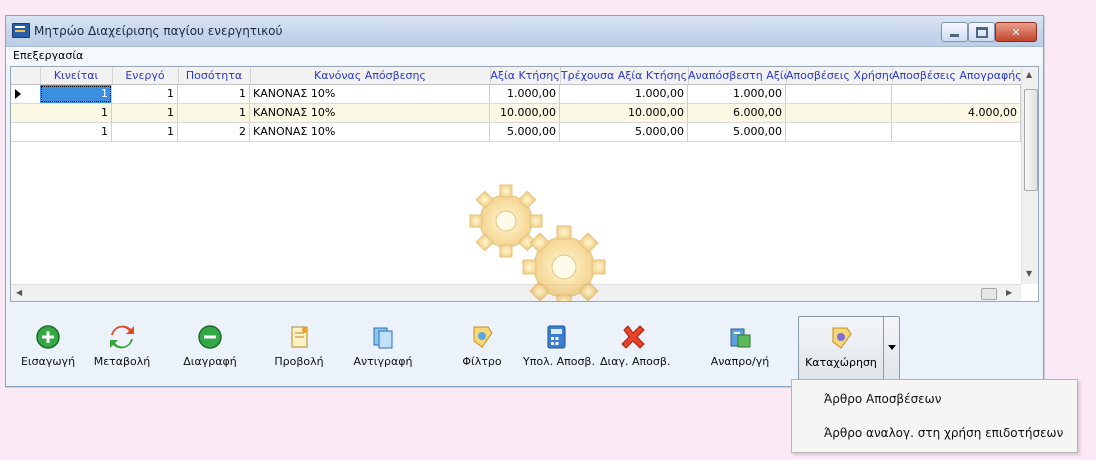 The height and width of the screenshot is (460, 1096). What do you see at coordinates (740, 337) in the screenshot?
I see `revaluation-icon` at bounding box center [740, 337].